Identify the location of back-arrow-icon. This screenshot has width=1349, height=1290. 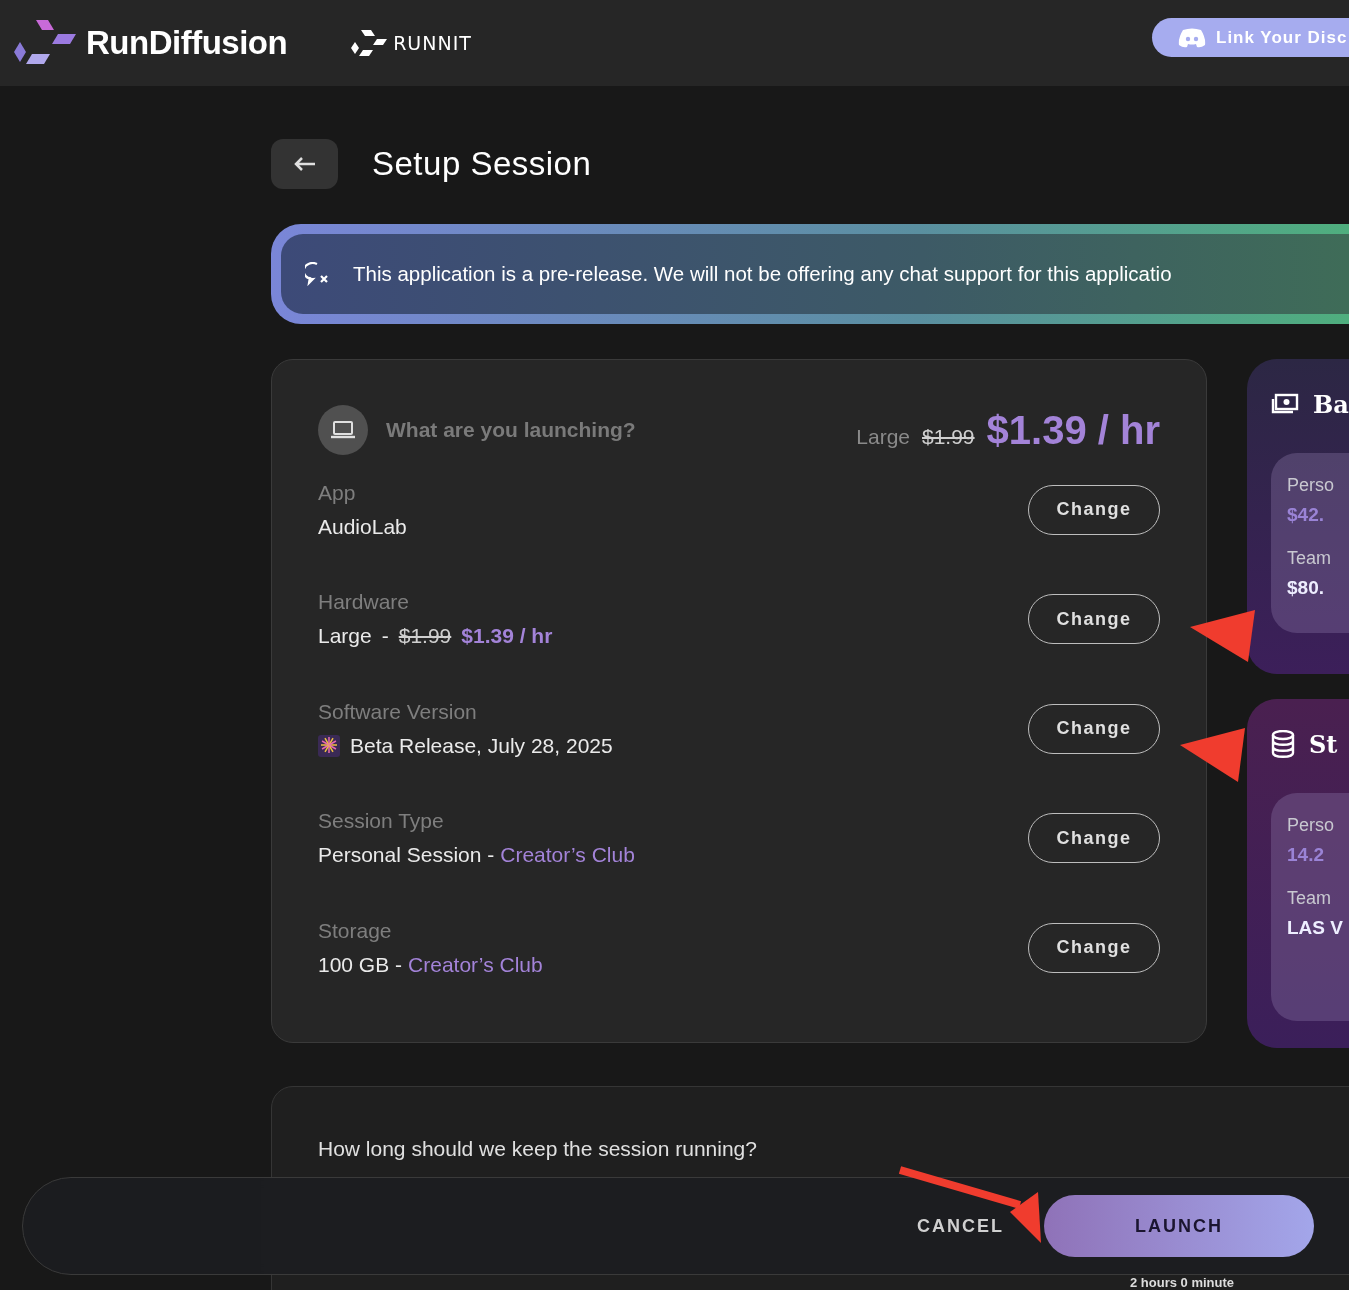
(304, 164).